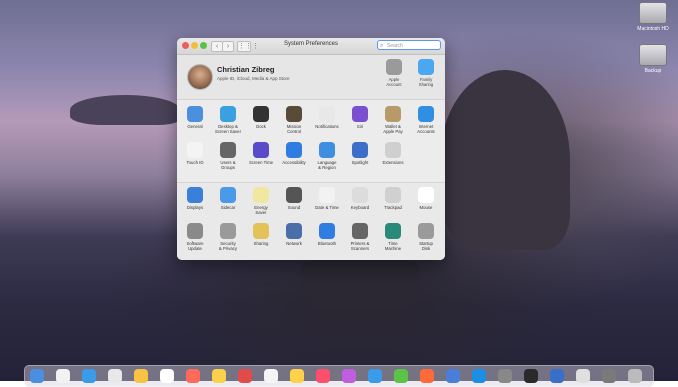 This screenshot has width=678, height=387. Describe the element at coordinates (228, 114) in the screenshot. I see `desktop-icon` at that location.